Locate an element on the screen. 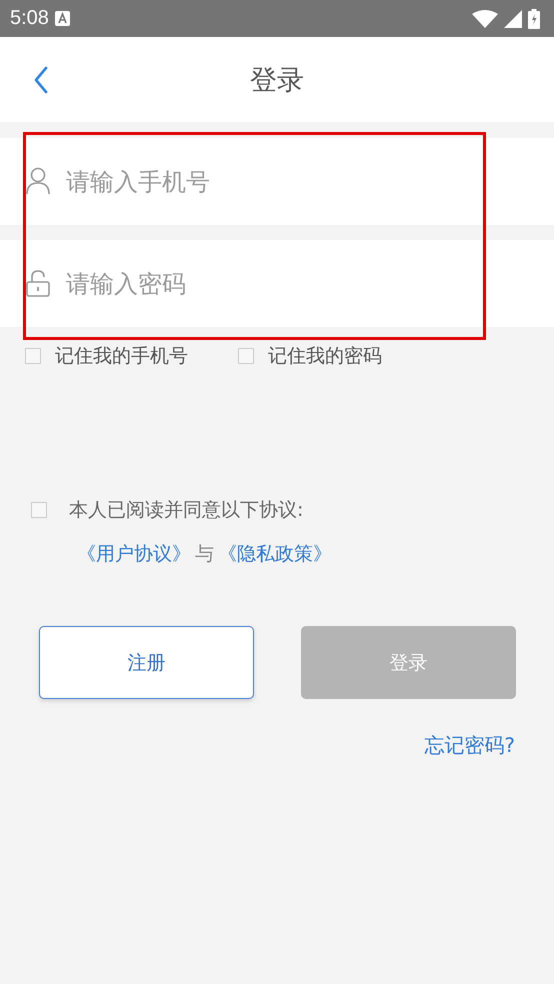  policy-link: 《隐私政策》 is located at coordinates (275, 554).